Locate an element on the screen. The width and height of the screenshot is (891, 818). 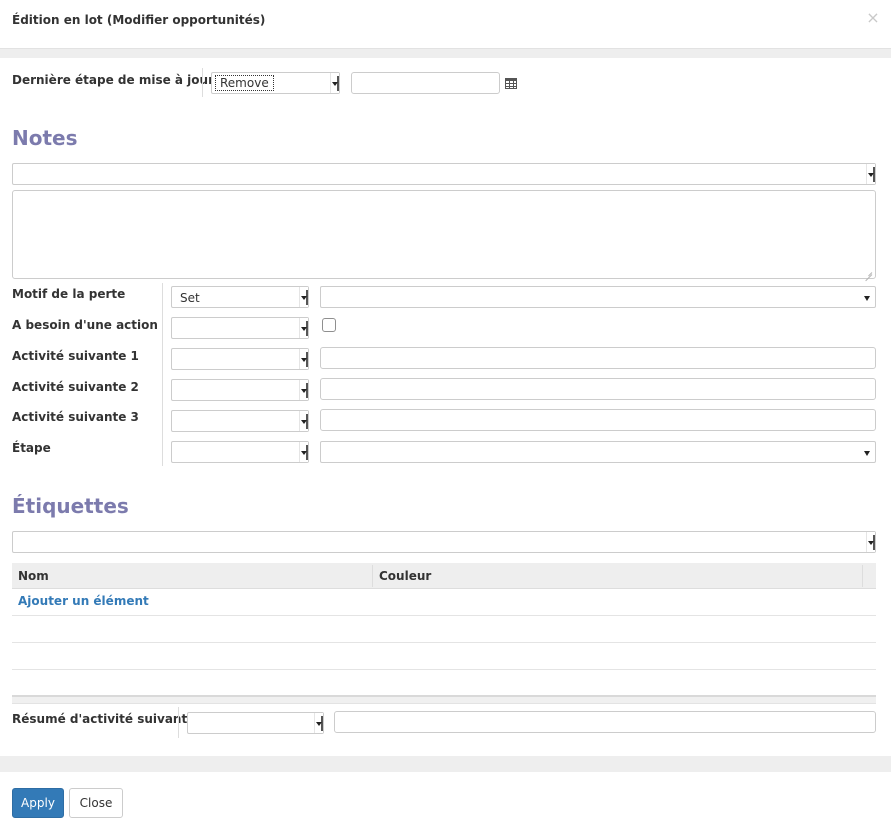
footer-divider is located at coordinates (445, 764).